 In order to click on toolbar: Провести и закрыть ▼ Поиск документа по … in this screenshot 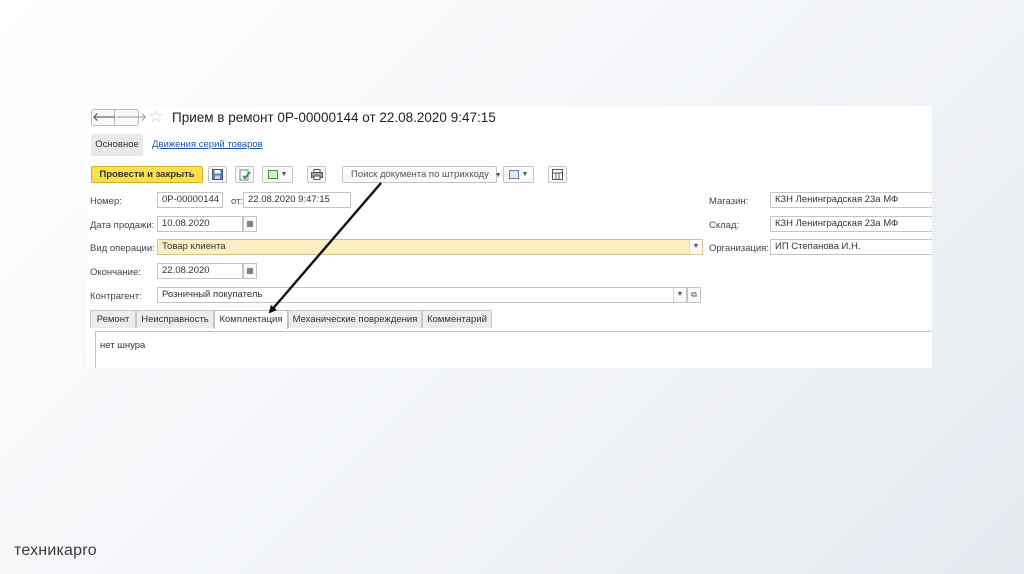, I will do `click(509, 175)`.